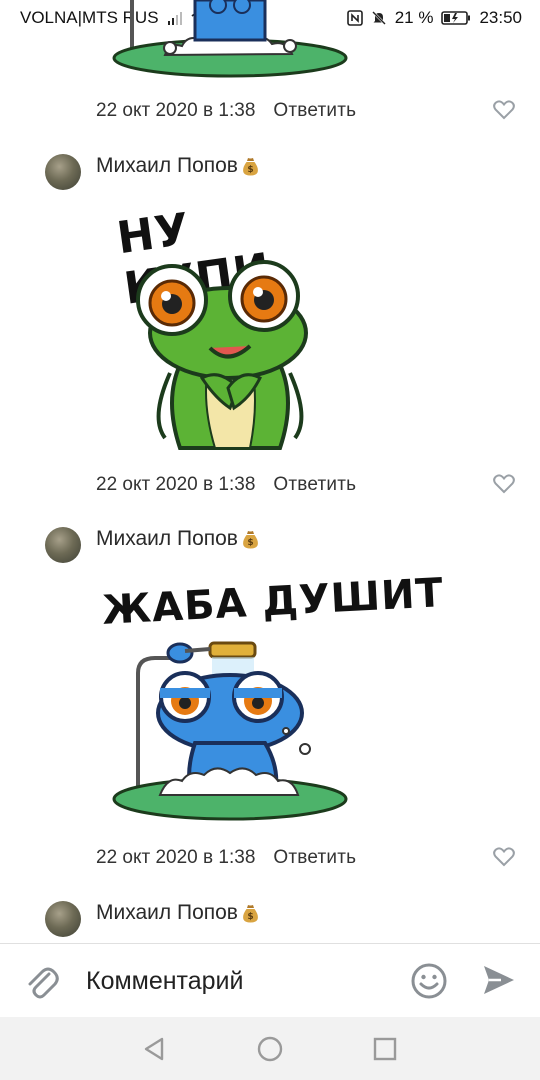 The height and width of the screenshot is (1080, 540). Describe the element at coordinates (429, 981) in the screenshot. I see `smile-icon` at that location.